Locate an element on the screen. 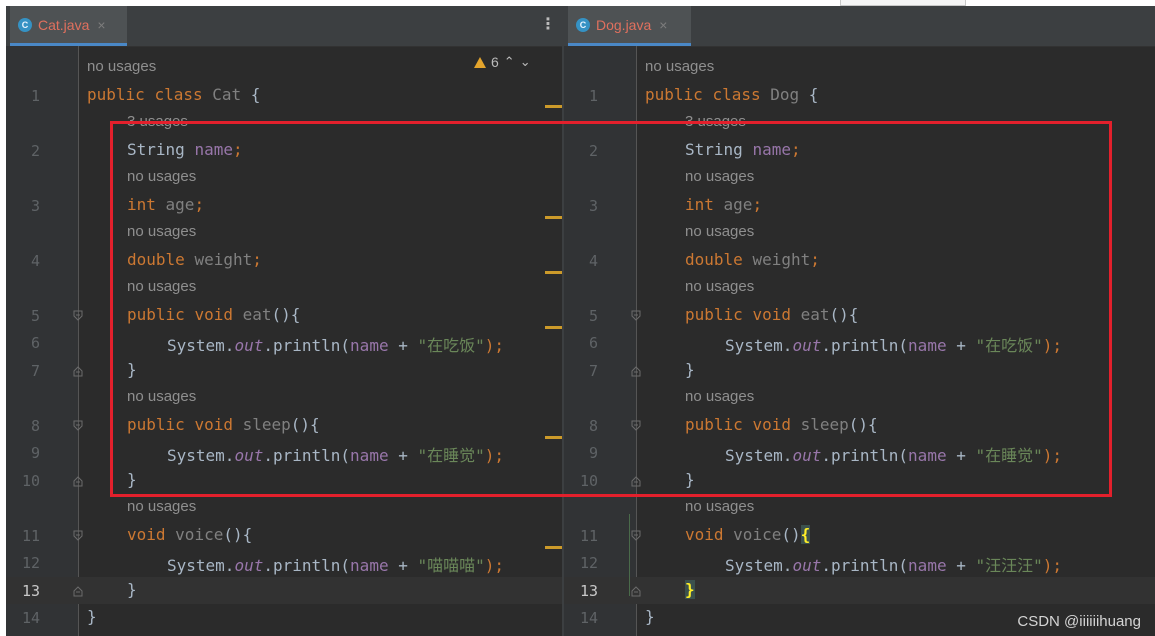  code-text: } is located at coordinates (690, 479).